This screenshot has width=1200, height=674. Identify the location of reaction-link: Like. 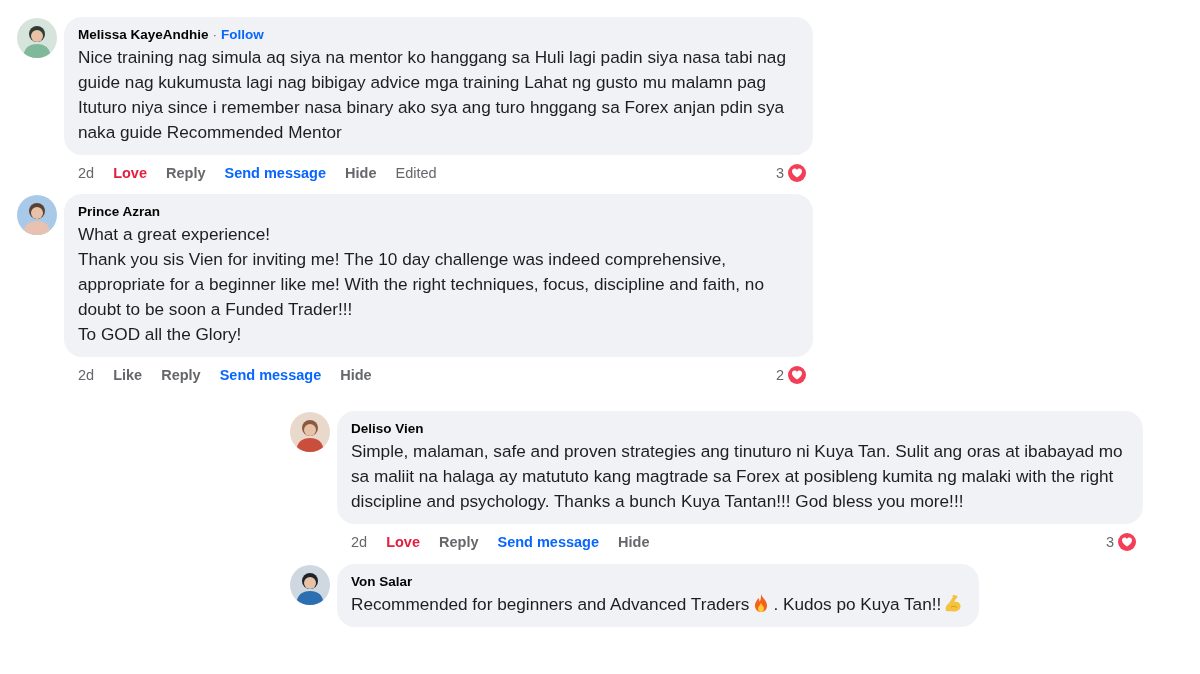
(128, 375).